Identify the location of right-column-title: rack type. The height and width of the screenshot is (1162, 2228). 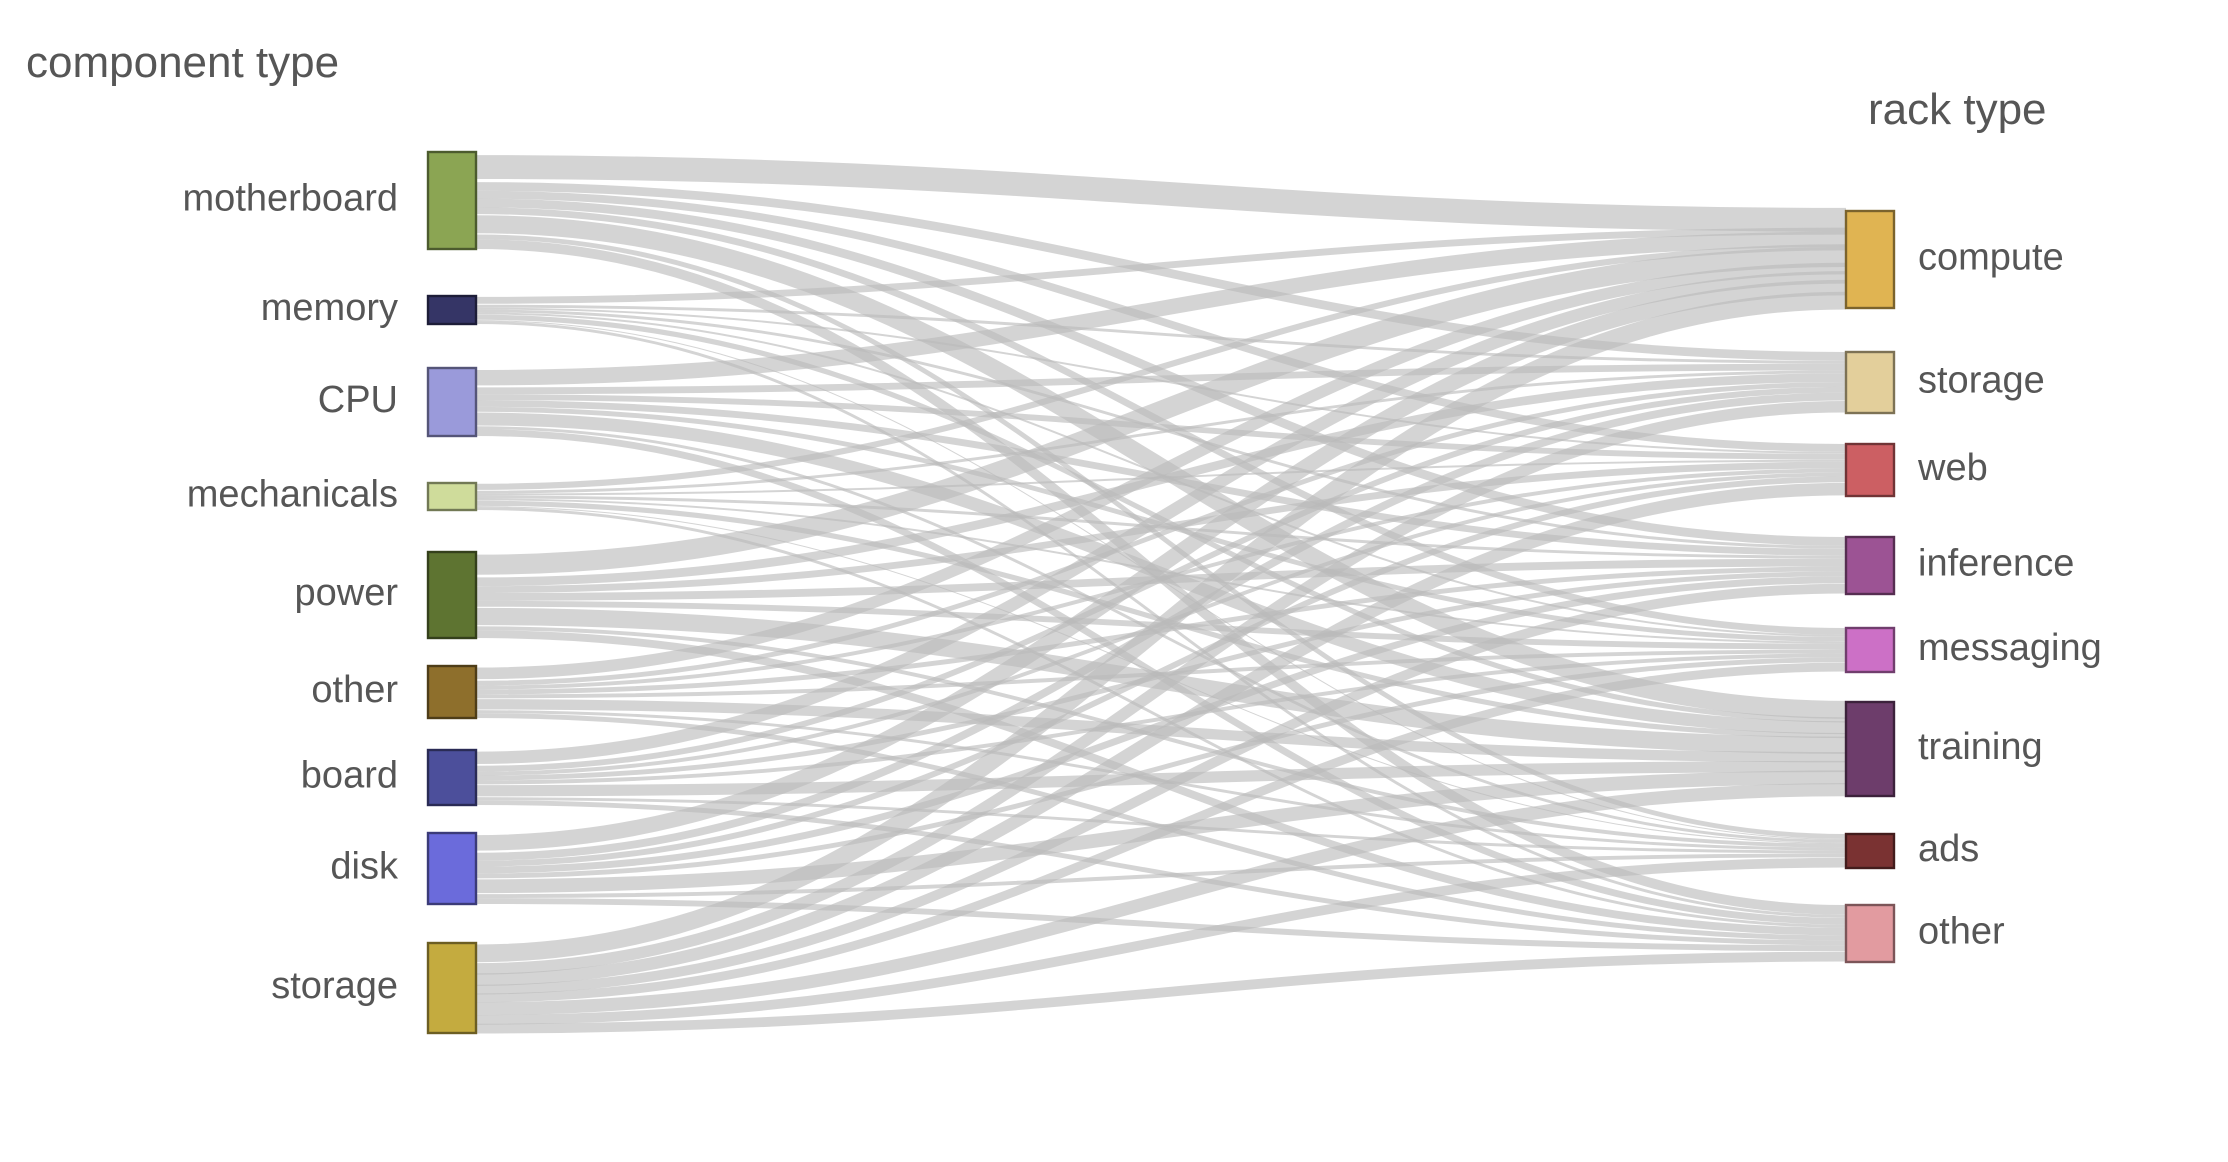
(1957, 109).